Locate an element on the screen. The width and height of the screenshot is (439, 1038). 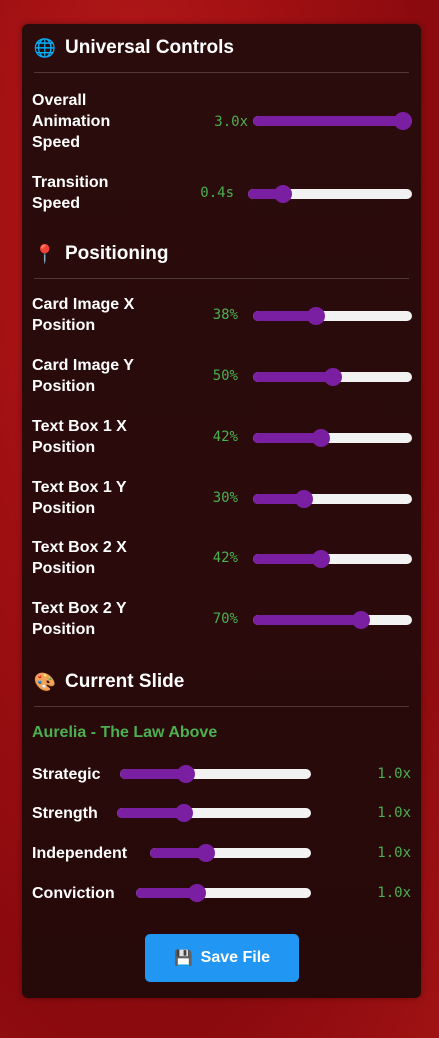
conviction-slider is located at coordinates (223, 893).